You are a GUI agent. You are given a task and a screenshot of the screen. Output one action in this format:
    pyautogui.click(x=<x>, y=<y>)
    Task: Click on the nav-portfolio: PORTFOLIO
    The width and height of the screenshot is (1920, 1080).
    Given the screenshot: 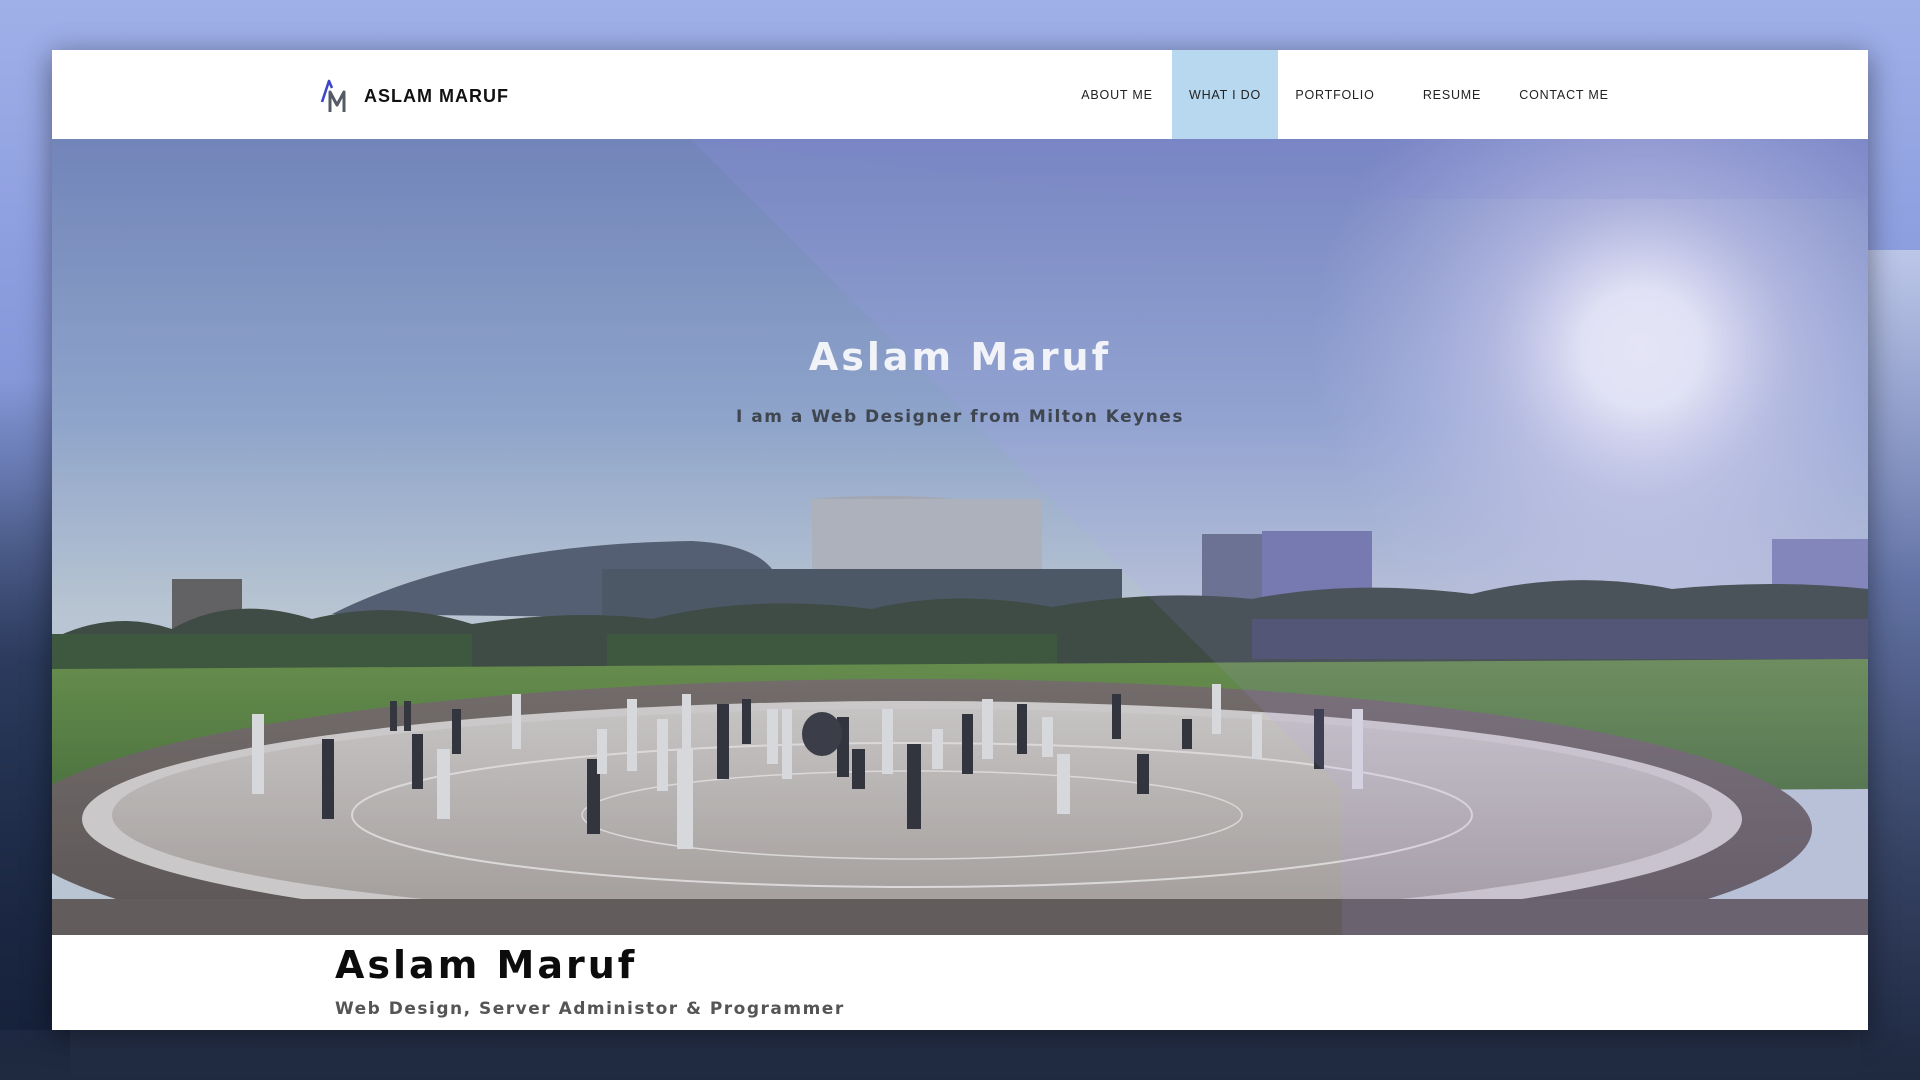 What is the action you would take?
    pyautogui.click(x=1335, y=94)
    